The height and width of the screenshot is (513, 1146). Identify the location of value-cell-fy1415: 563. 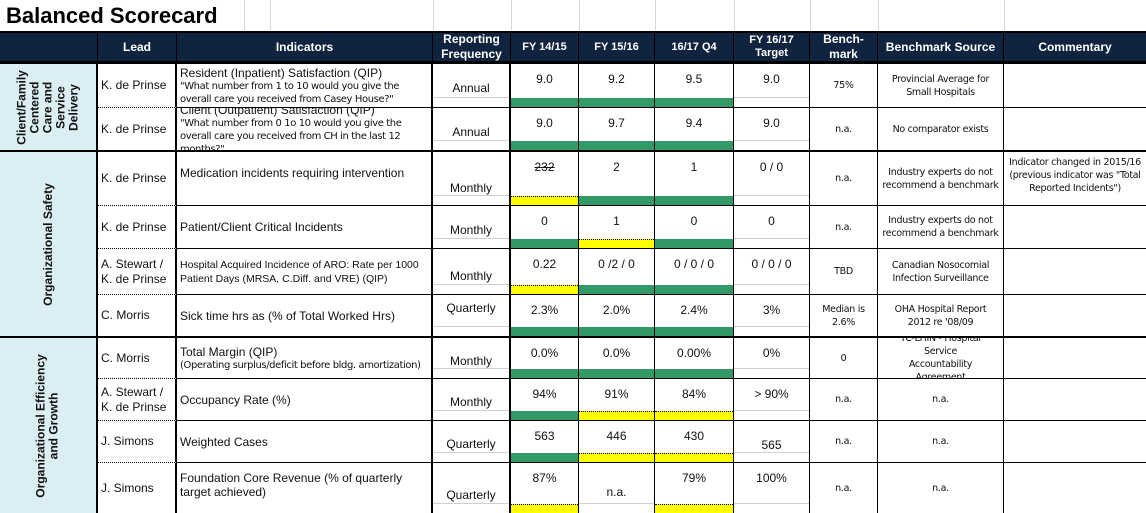
(545, 441).